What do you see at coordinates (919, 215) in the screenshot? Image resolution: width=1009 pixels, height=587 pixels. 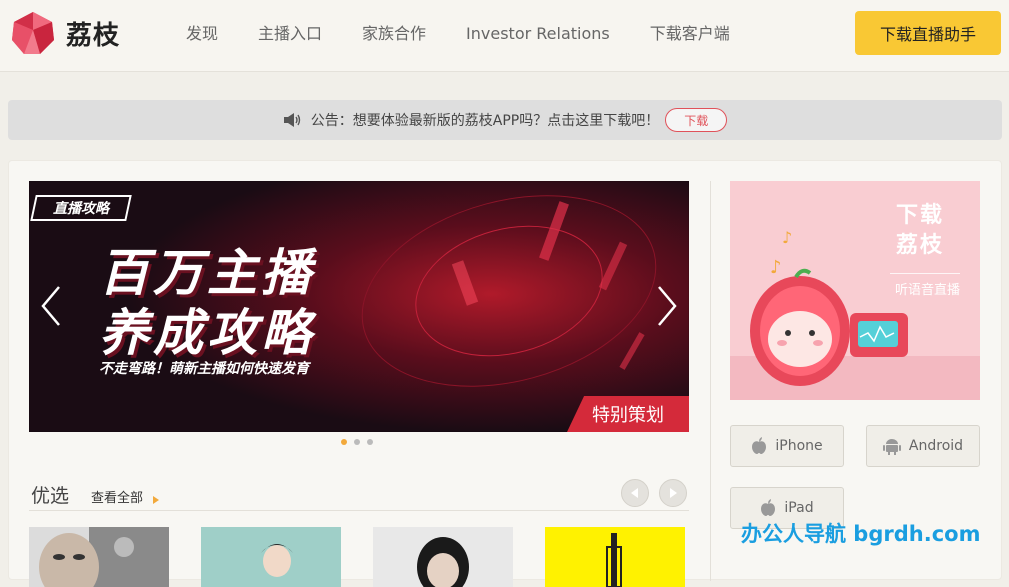 I see `promo-title-line1: 下载` at bounding box center [919, 215].